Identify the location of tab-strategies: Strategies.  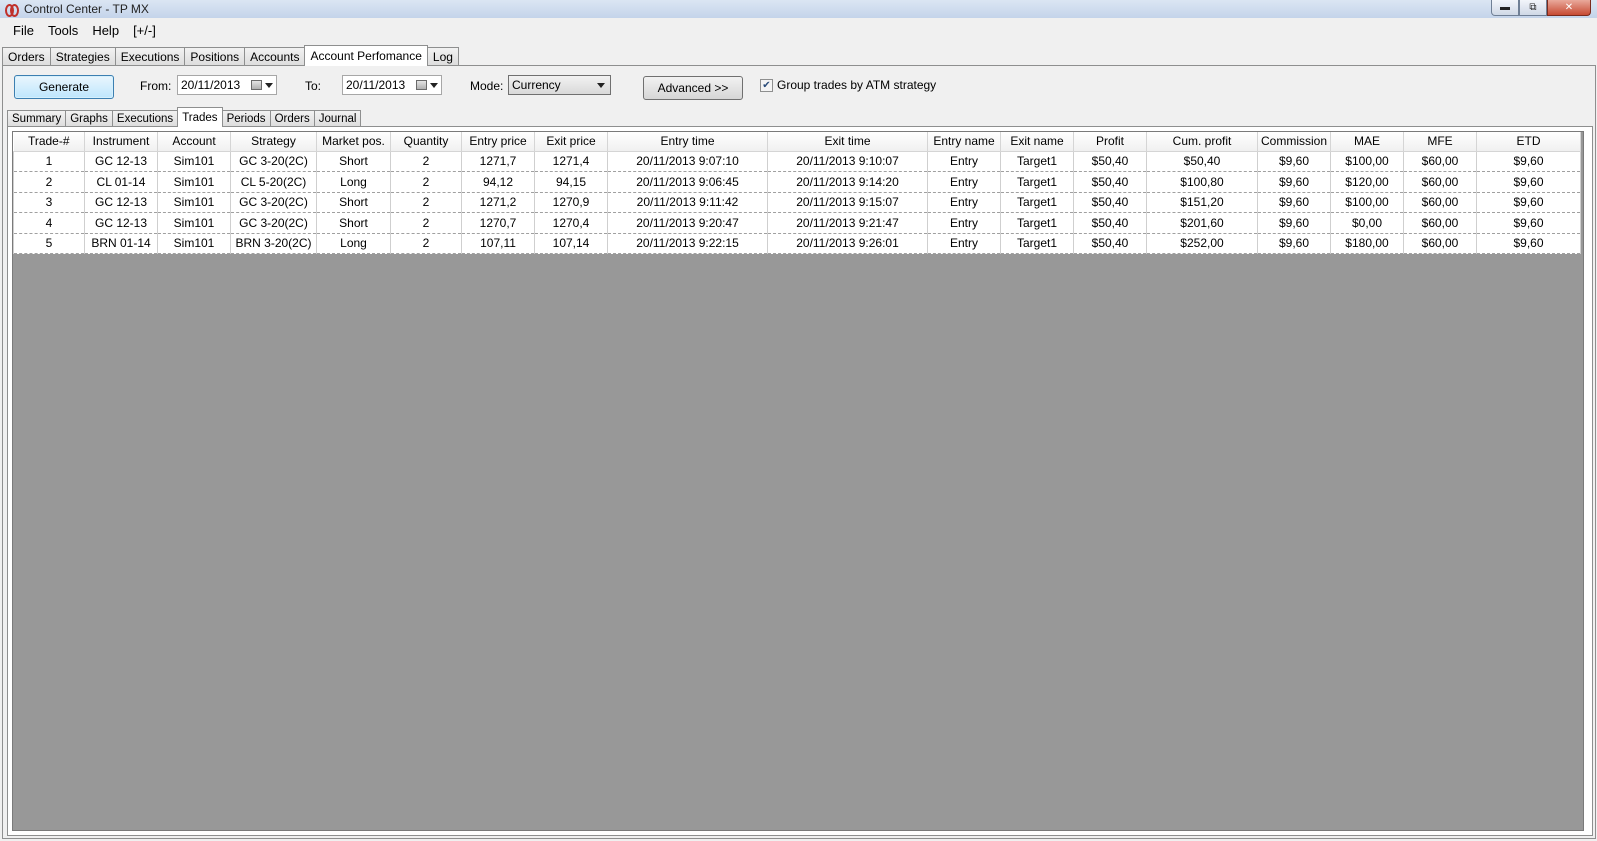
(82, 56).